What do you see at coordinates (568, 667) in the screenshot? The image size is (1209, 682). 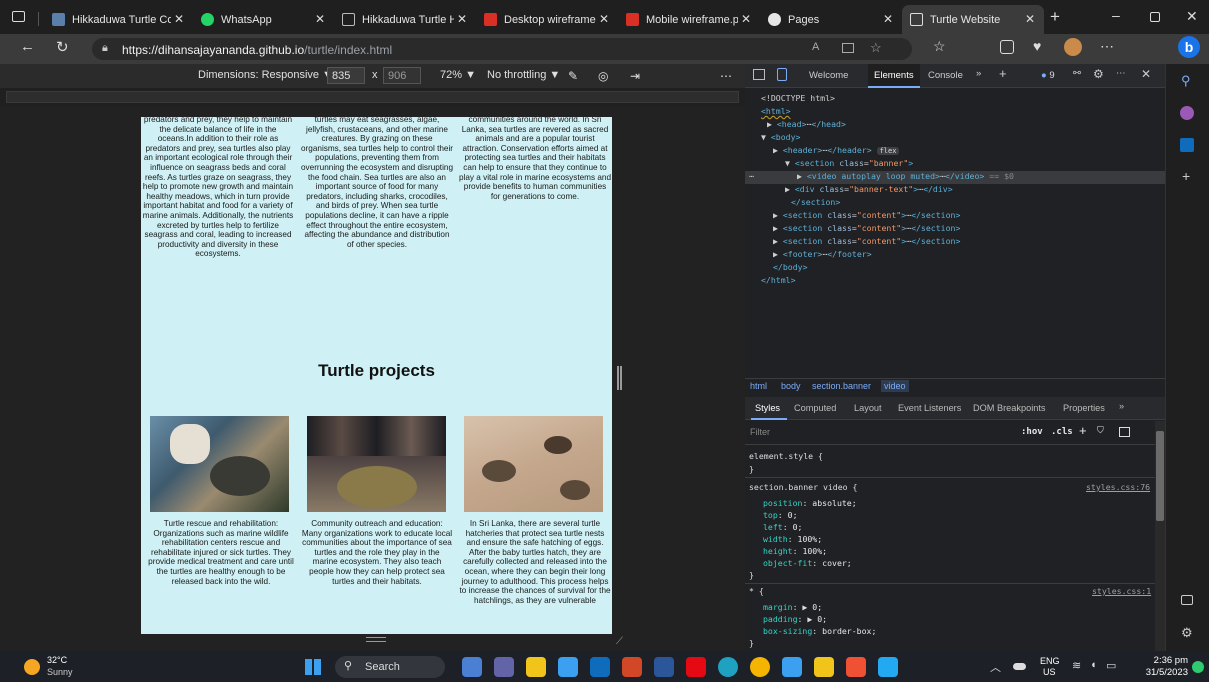 I see `store-icon` at bounding box center [568, 667].